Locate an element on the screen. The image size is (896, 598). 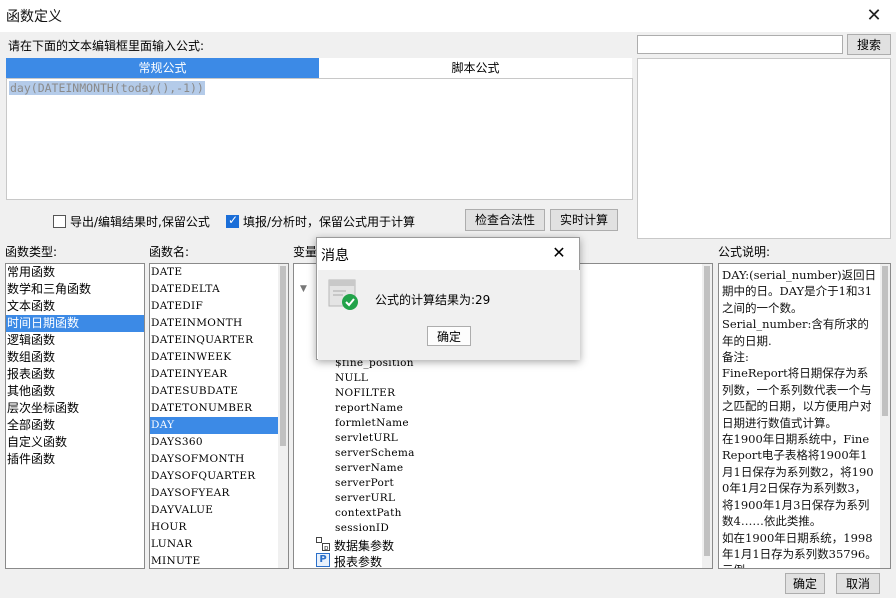
func-name-scrollbar is located at coordinates (283, 416).